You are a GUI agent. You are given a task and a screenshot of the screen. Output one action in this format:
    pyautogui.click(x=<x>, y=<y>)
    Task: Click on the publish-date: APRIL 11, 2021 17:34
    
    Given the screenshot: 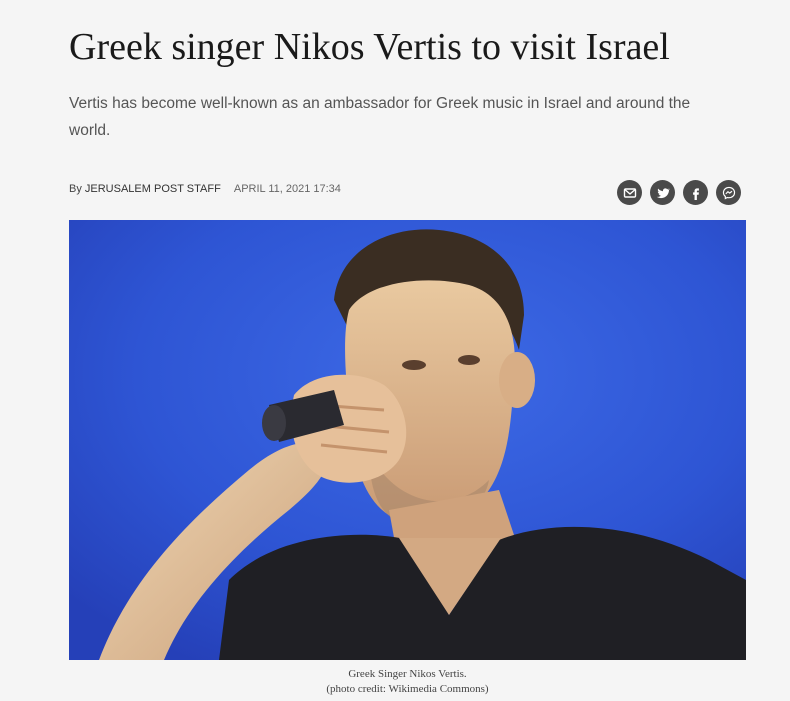 What is the action you would take?
    pyautogui.click(x=287, y=189)
    